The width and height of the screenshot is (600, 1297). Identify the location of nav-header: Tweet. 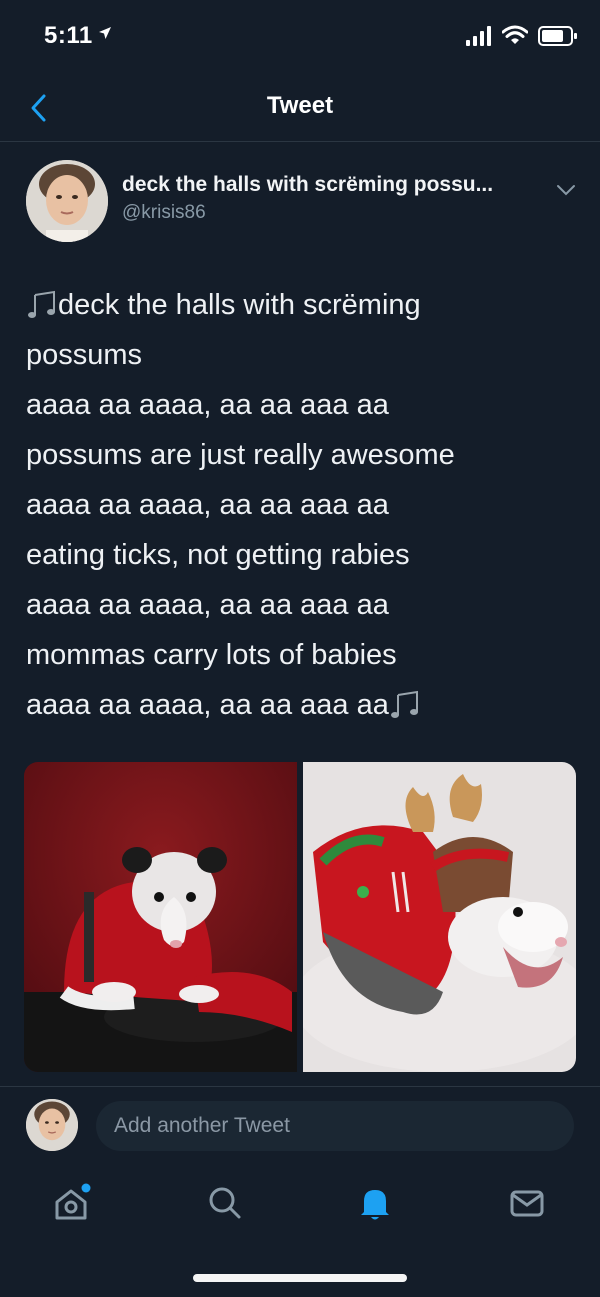
(300, 109).